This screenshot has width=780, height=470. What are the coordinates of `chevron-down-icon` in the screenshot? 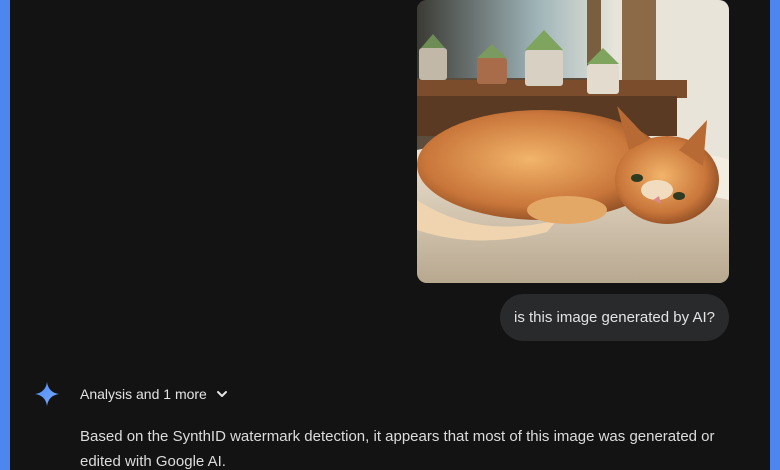 It's located at (222, 394).